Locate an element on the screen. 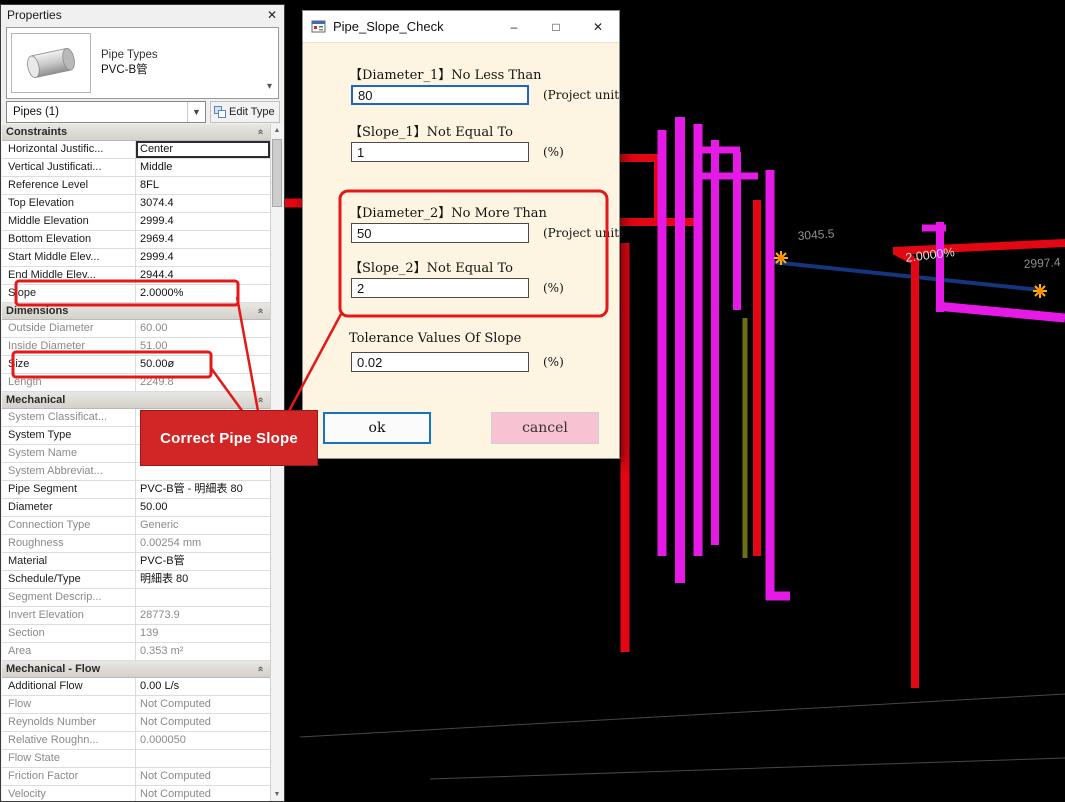 This screenshot has height=802, width=1065. property-label: Top Elevation is located at coordinates (69, 203).